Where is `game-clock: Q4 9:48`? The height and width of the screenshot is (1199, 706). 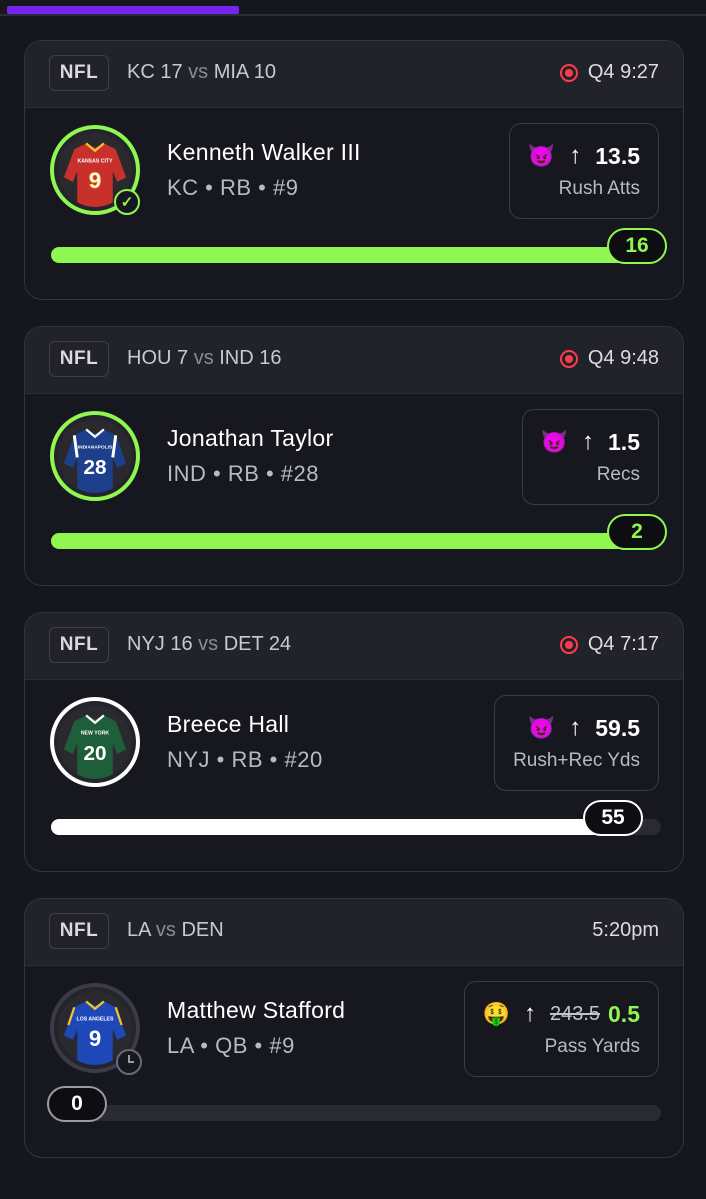 game-clock: Q4 9:48 is located at coordinates (623, 358).